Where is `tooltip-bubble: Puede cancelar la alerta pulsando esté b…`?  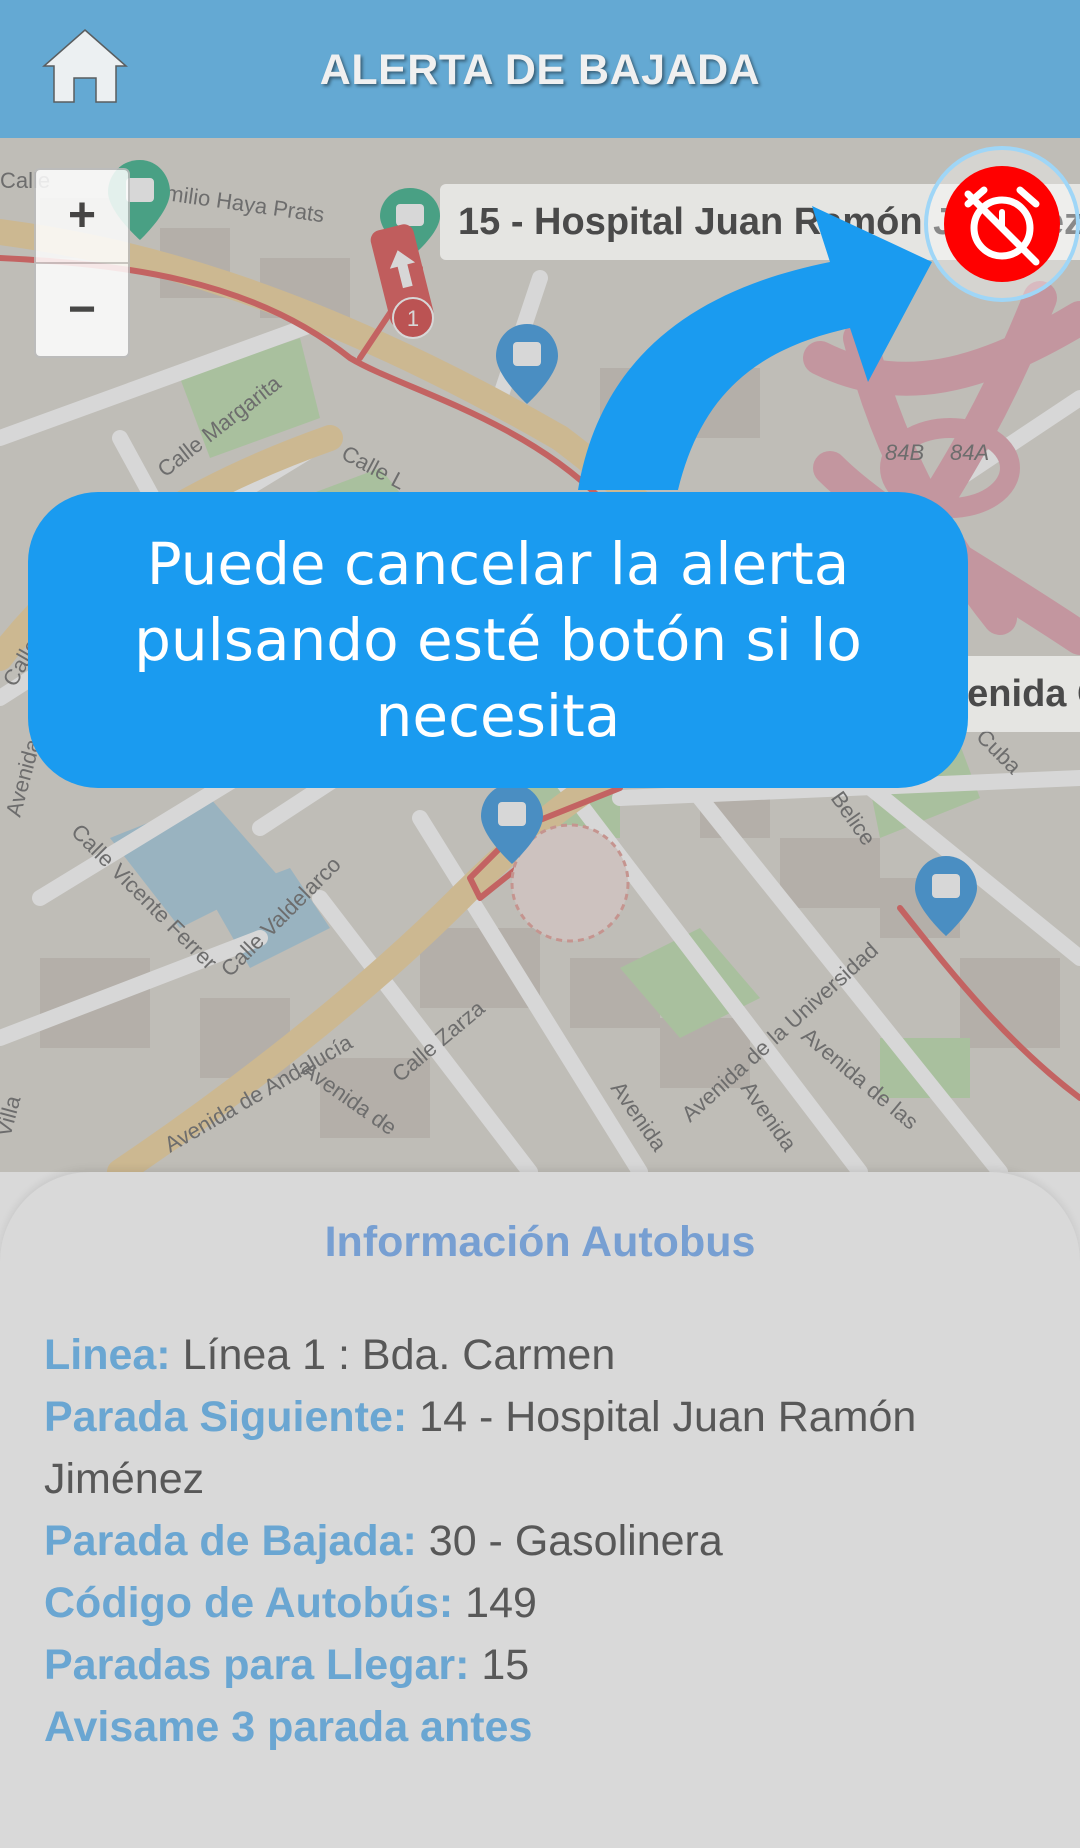
tooltip-bubble: Puede cancelar la alerta pulsando esté b… is located at coordinates (498, 640).